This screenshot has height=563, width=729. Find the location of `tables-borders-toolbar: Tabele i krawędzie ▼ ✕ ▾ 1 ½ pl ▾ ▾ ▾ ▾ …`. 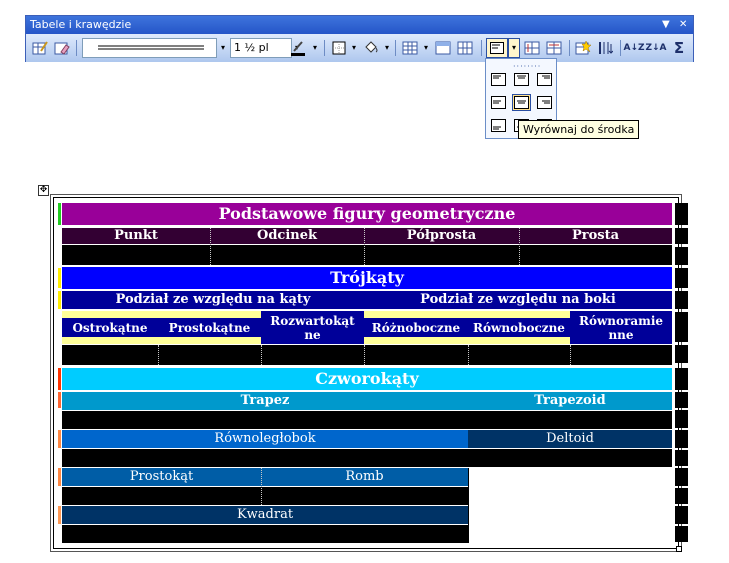

tables-borders-toolbar: Tabele i krawędzie ▼ ✕ ▾ 1 ½ pl ▾ ▾ ▾ ▾ … is located at coordinates (359, 38).